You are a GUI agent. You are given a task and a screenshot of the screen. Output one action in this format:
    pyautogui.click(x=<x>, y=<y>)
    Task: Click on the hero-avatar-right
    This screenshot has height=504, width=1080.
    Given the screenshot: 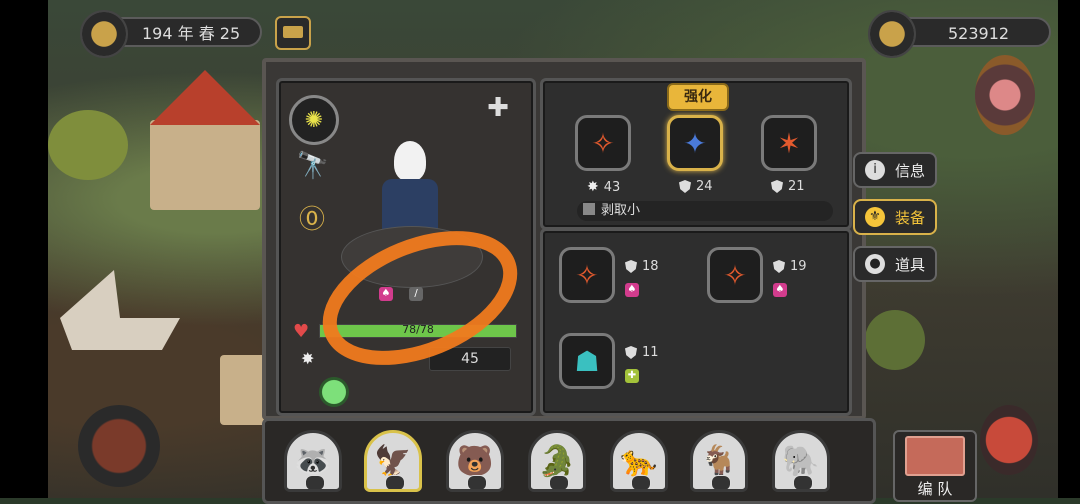 What is the action you would take?
    pyautogui.click(x=1005, y=95)
    